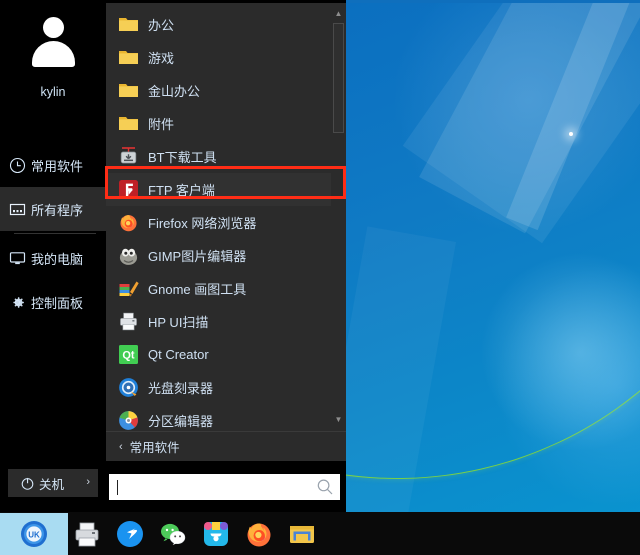 This screenshot has width=640, height=555. Describe the element at coordinates (57, 166) in the screenshot. I see `sidebar-item-label: 常用软件` at that location.